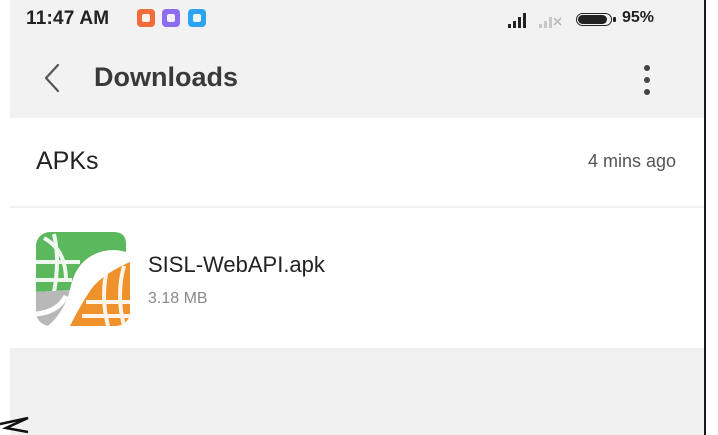  What do you see at coordinates (550, 22) in the screenshot?
I see `no-signal-icon` at bounding box center [550, 22].